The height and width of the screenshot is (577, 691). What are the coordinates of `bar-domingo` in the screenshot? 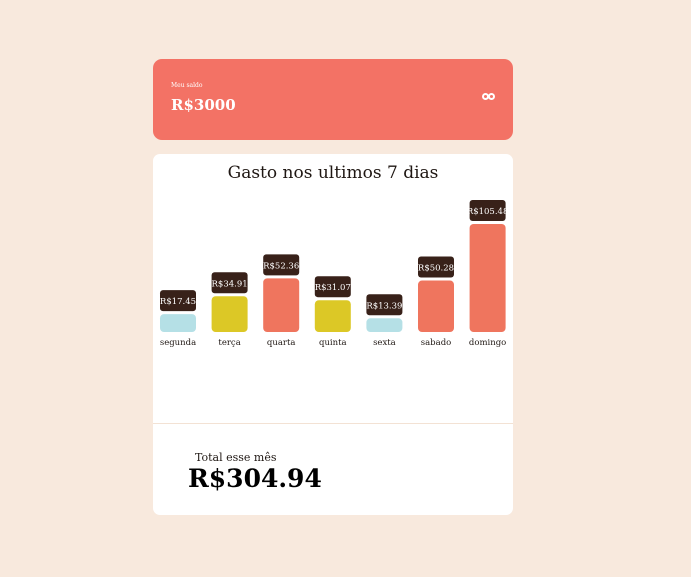 It's located at (487, 278).